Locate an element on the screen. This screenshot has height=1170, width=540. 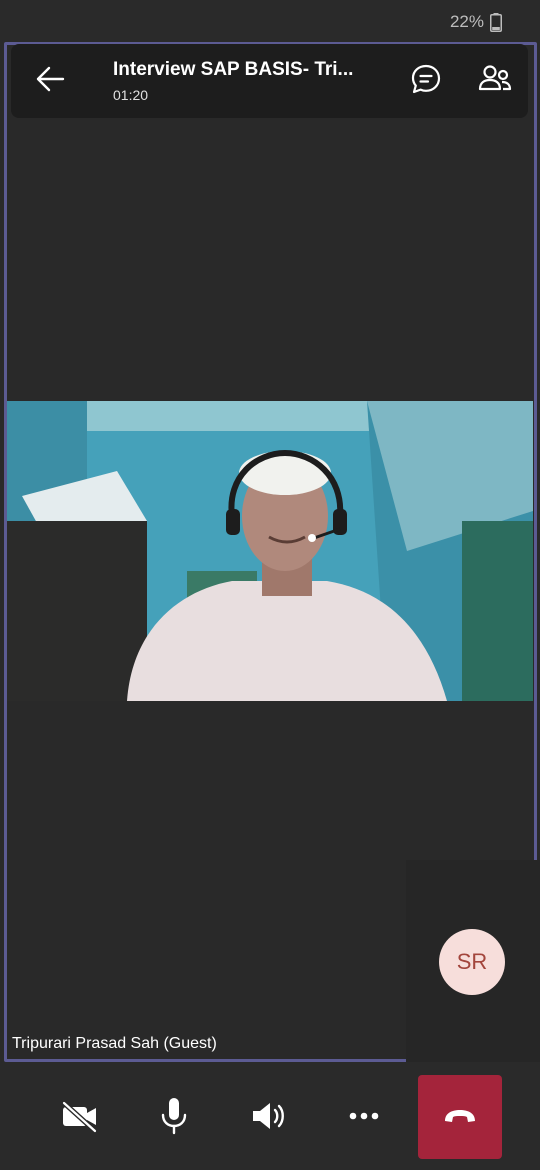
status-bar: 22% is located at coordinates (270, 21).